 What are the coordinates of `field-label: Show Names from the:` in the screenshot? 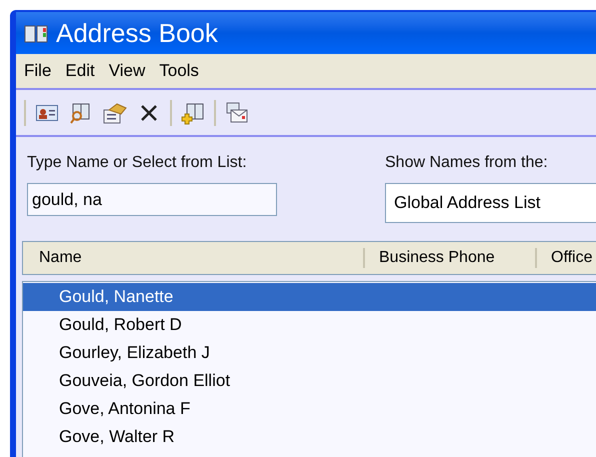 It's located at (467, 163).